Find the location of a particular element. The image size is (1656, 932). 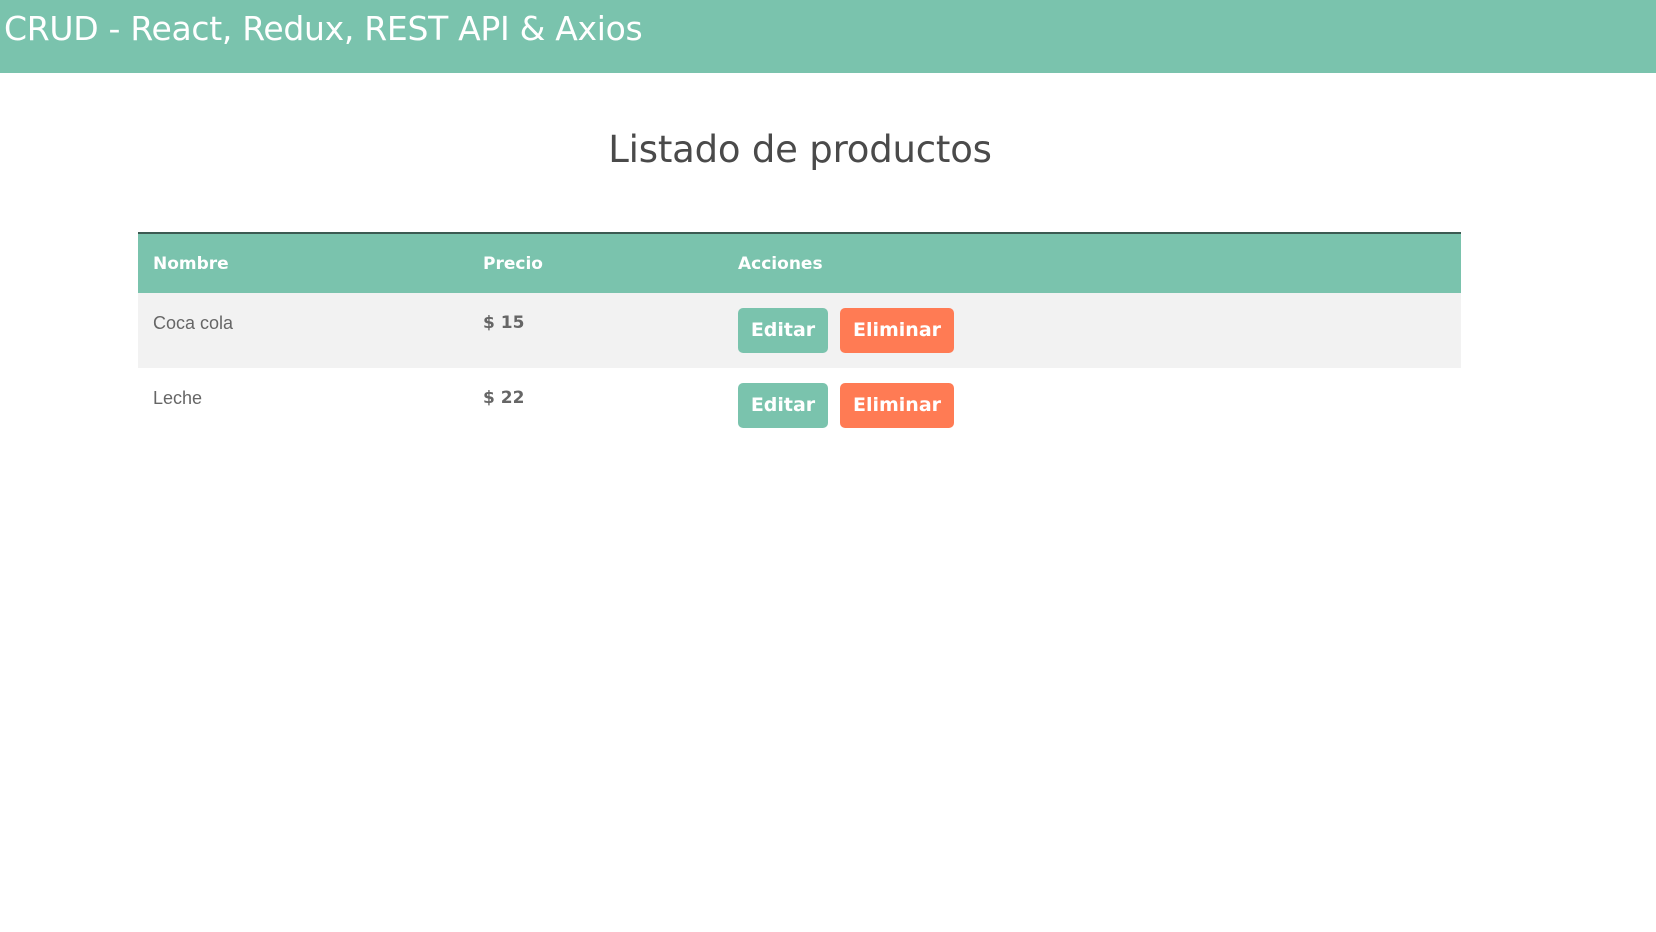

product-name: Coca cola is located at coordinates (193, 323).